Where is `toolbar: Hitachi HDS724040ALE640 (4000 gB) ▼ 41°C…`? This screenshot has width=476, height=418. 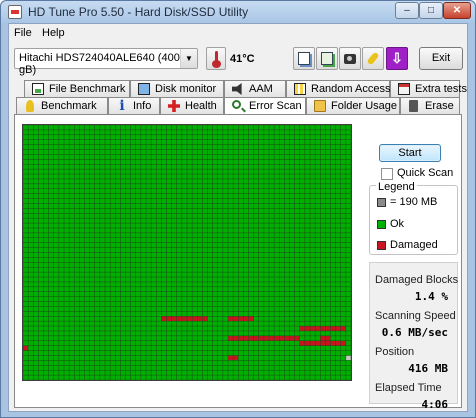
toolbar: Hitachi HDS724040ALE640 (4000 gB) ▼ 41°C… is located at coordinates (238, 59).